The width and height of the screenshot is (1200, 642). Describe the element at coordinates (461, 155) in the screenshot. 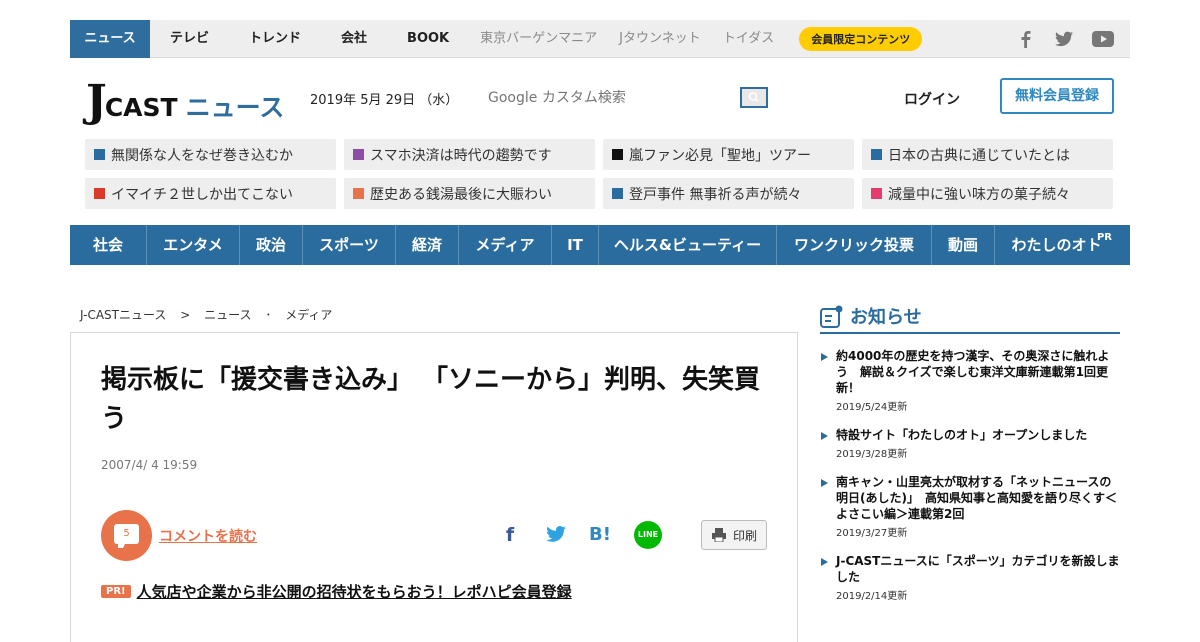

I see `topic-label: スマホ決済は時代の趨勢です` at that location.